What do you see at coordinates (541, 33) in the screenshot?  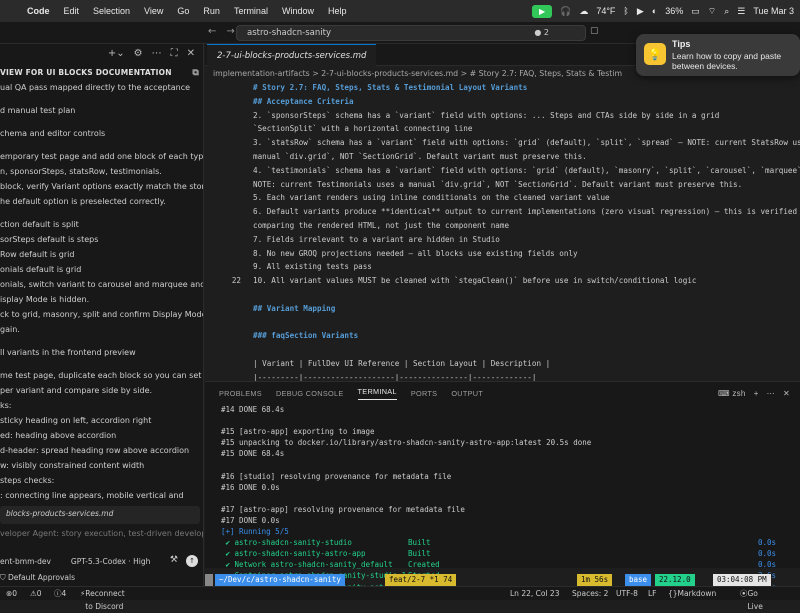 I see `copilot-badge: ● 2` at bounding box center [541, 33].